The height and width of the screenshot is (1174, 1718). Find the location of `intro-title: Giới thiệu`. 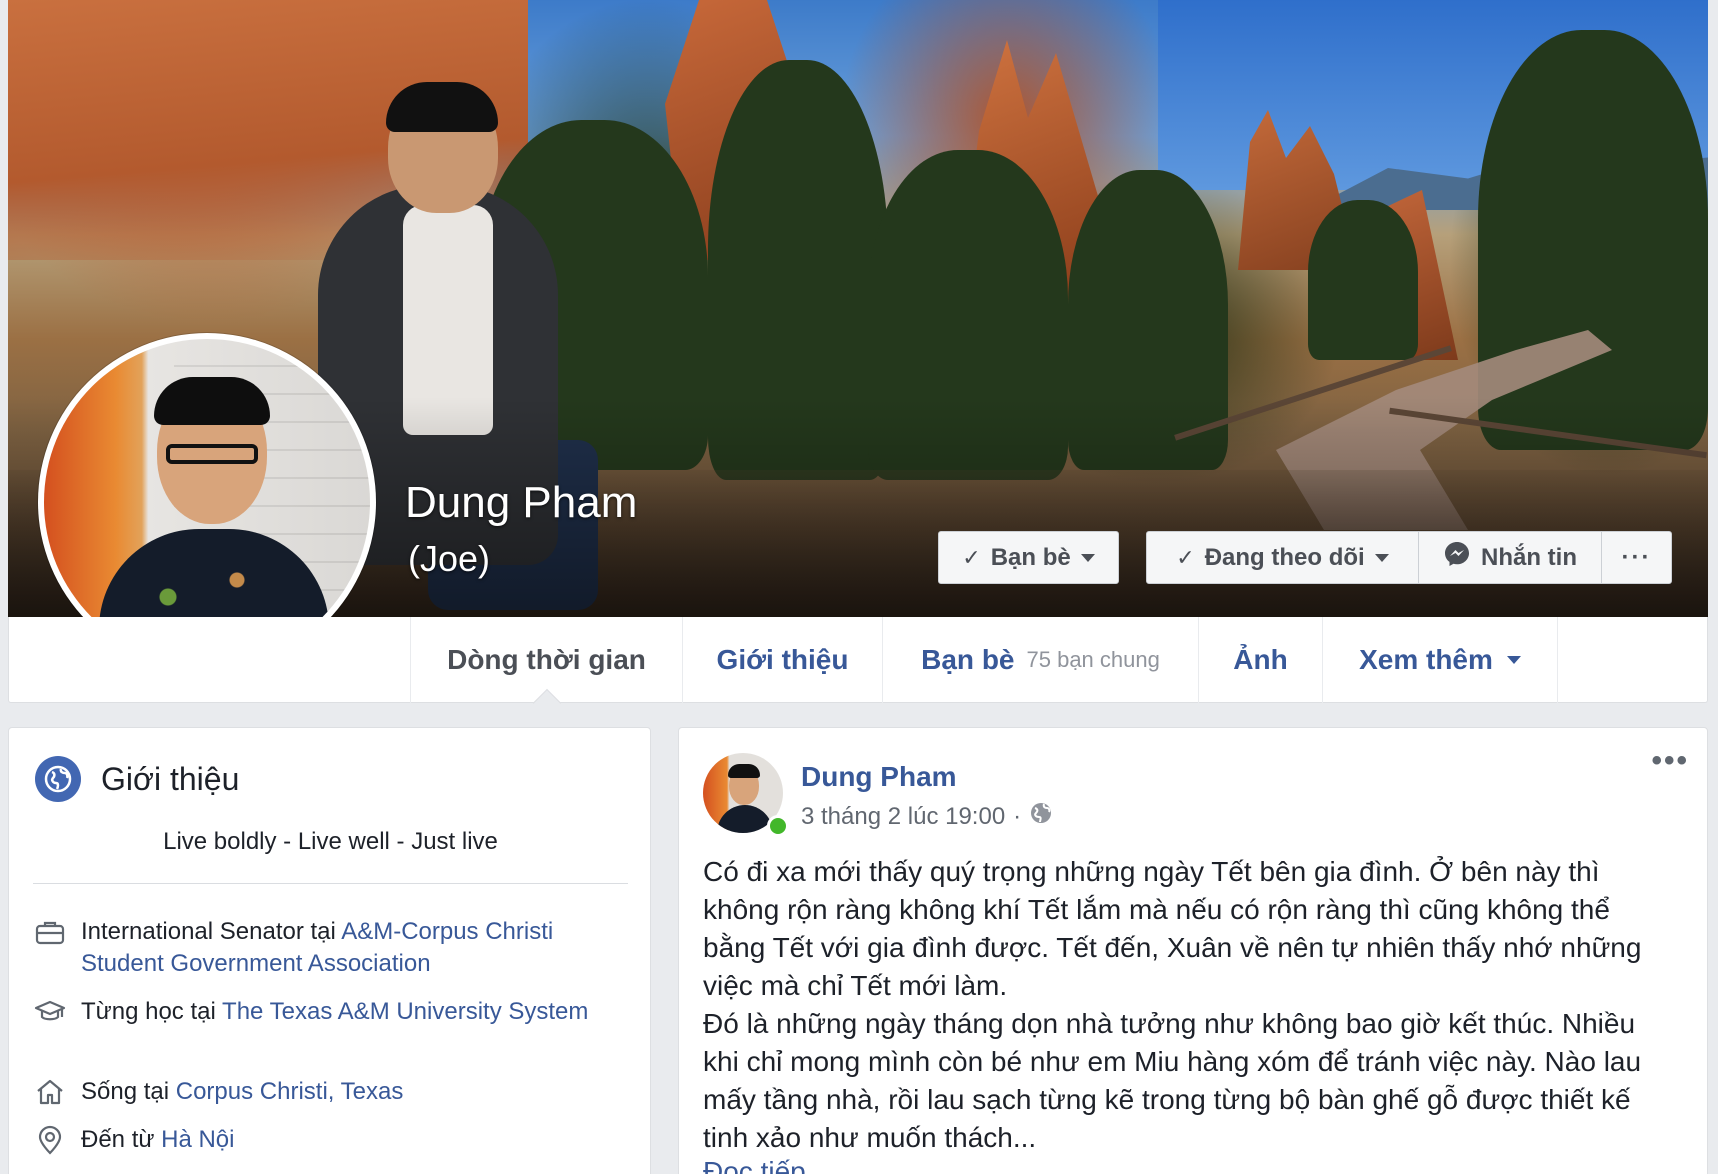

intro-title: Giới thiệu is located at coordinates (170, 778).